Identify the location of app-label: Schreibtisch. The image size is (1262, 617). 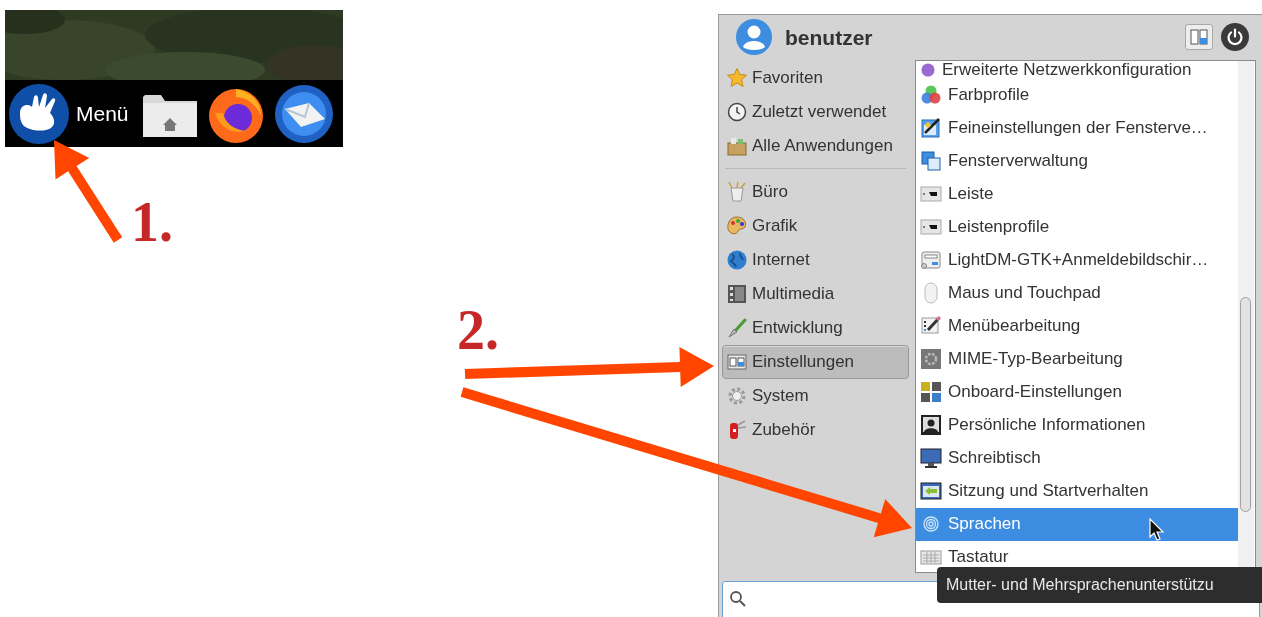
(994, 458).